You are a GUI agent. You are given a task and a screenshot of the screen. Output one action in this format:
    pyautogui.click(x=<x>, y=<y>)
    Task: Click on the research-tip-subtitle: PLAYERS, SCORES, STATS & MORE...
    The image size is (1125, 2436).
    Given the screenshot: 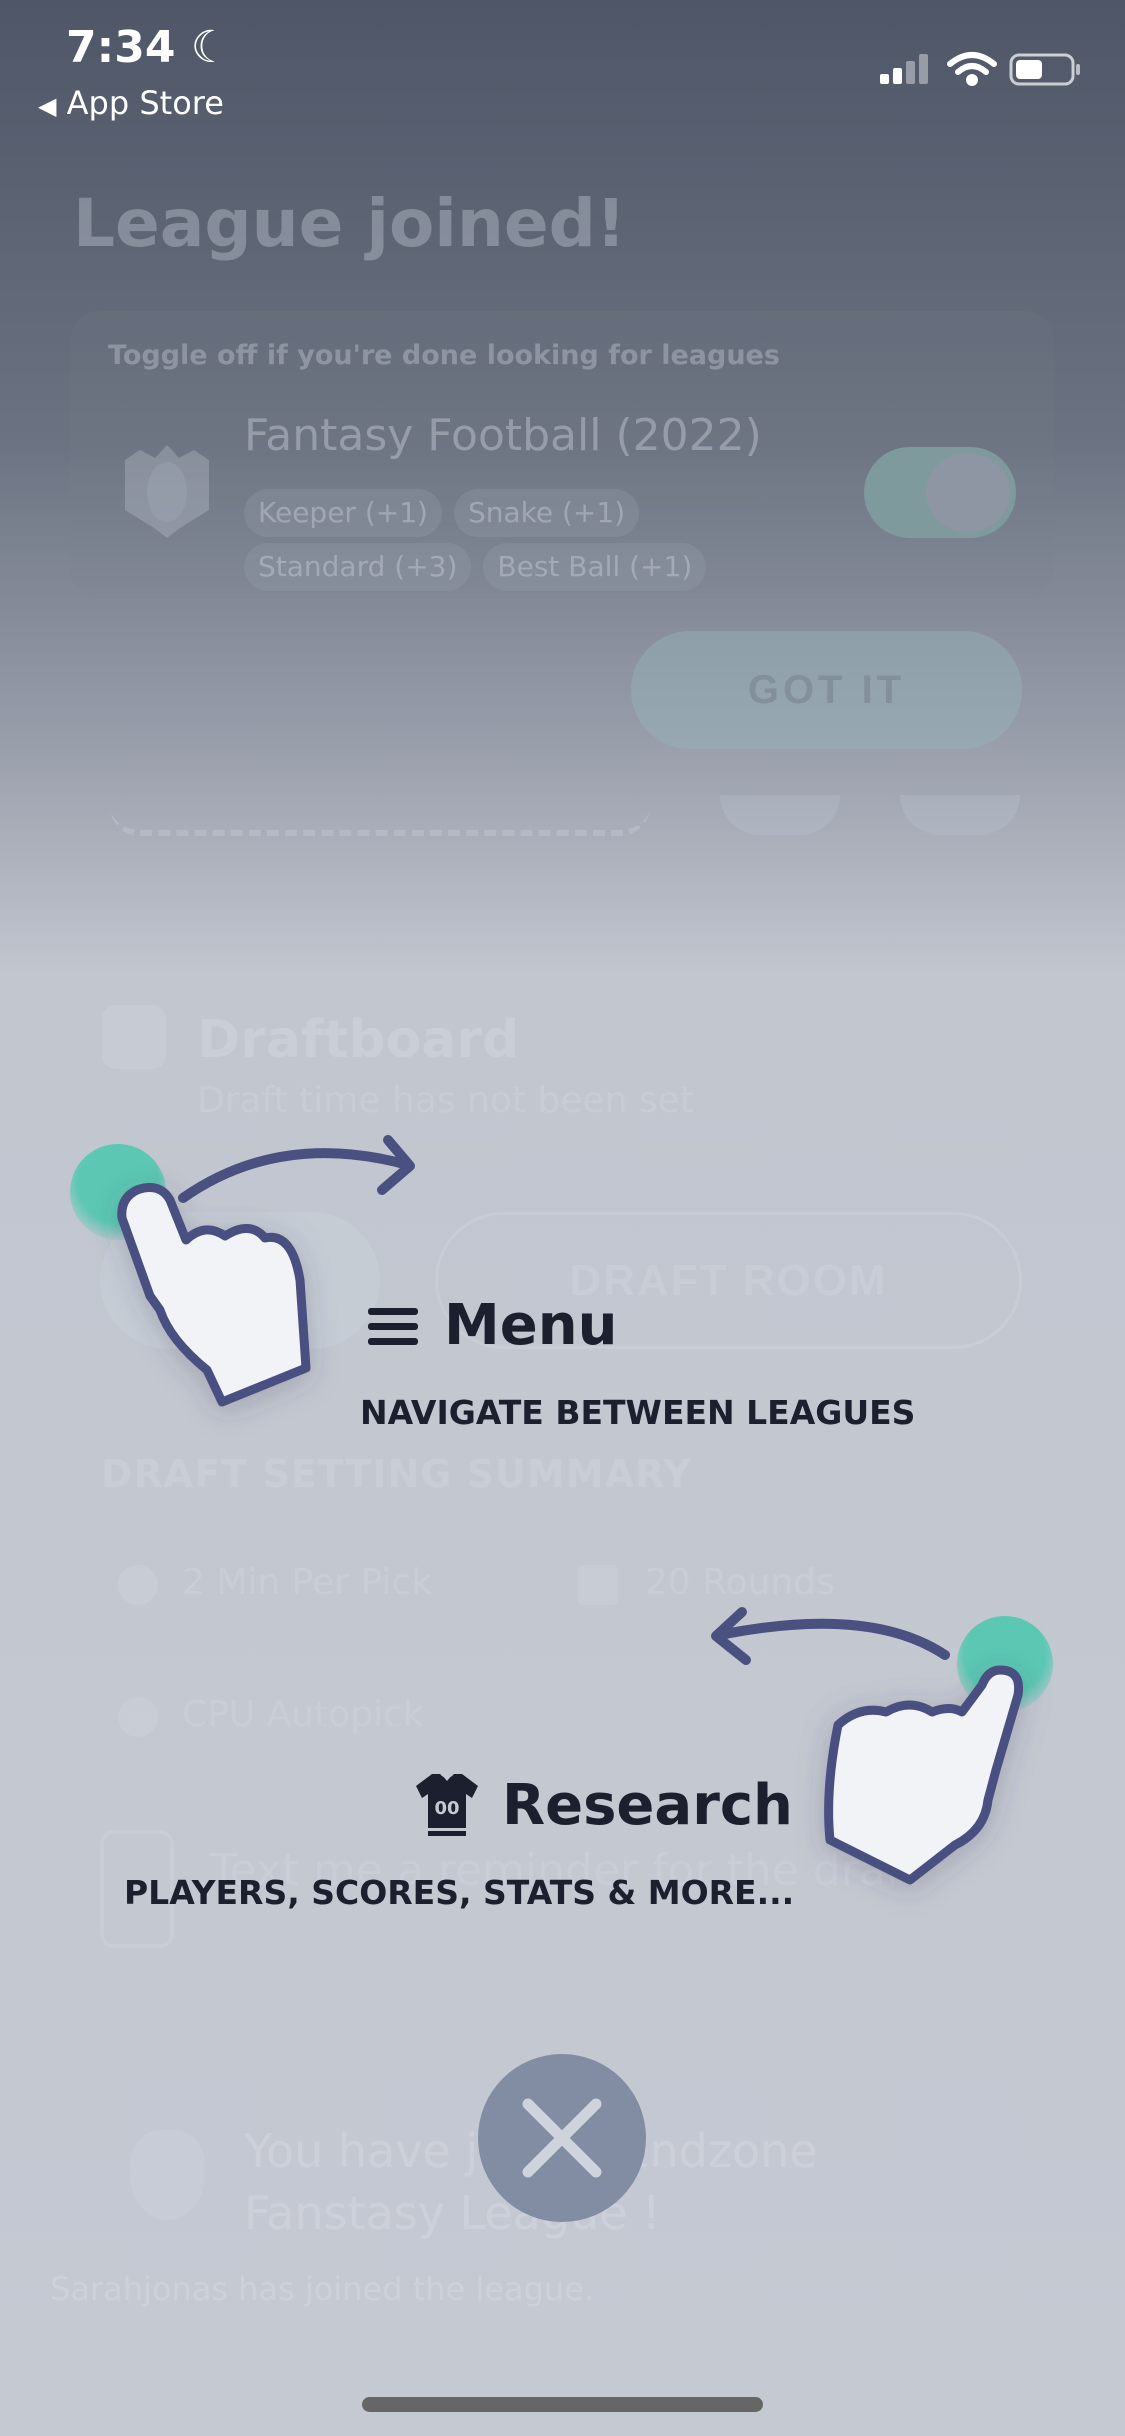 What is the action you would take?
    pyautogui.click(x=459, y=1892)
    